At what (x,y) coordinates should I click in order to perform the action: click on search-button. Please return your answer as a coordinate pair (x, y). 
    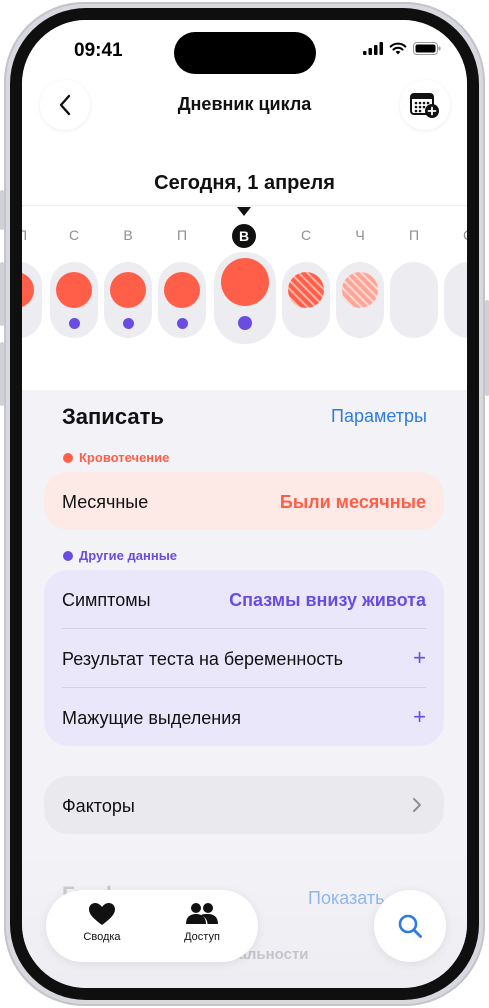
    Looking at the image, I should click on (410, 926).